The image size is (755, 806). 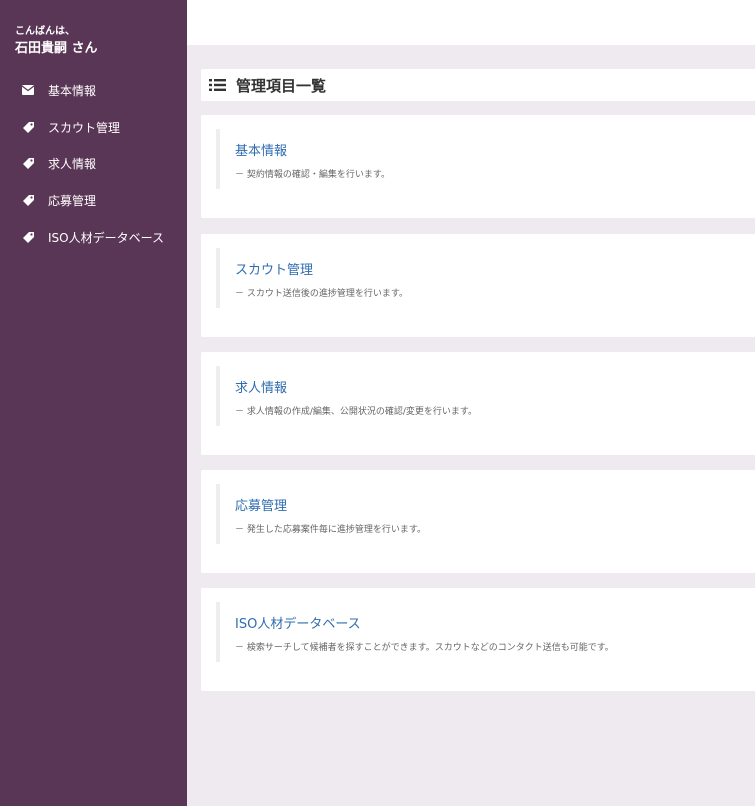 What do you see at coordinates (321, 294) in the screenshot?
I see `card-description: － スカウト送信後の進捗管理を行います。` at bounding box center [321, 294].